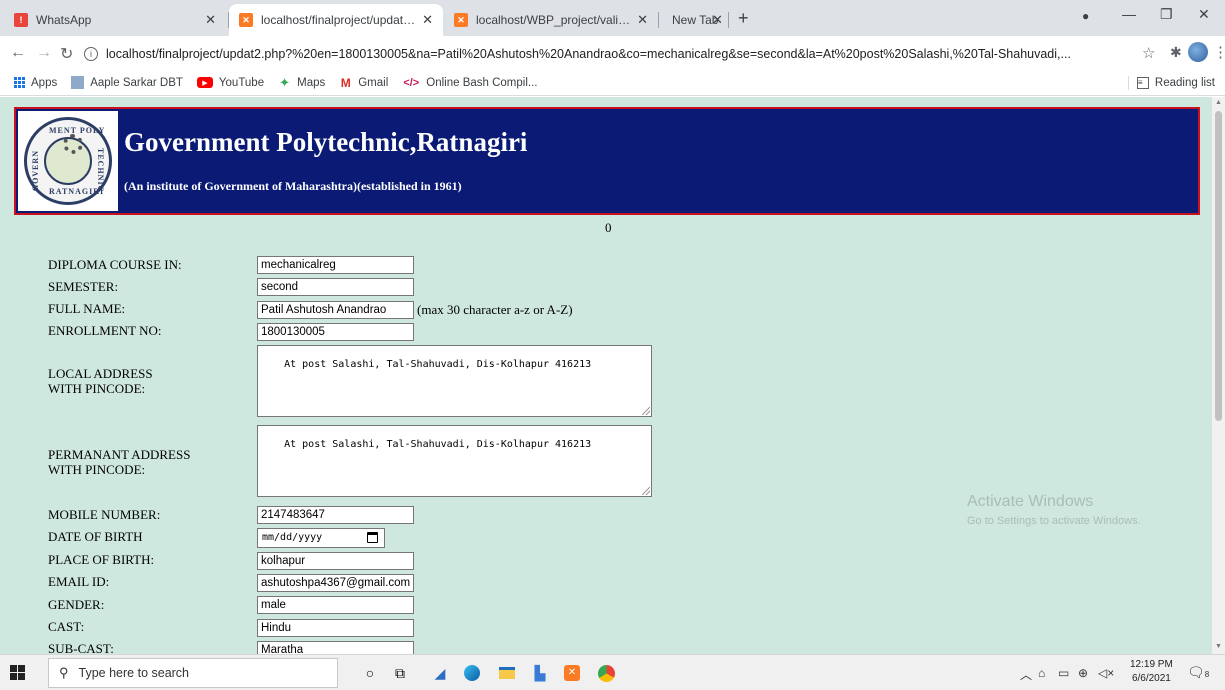  What do you see at coordinates (335, 628) in the screenshot?
I see `cast-input: Hindu` at bounding box center [335, 628].